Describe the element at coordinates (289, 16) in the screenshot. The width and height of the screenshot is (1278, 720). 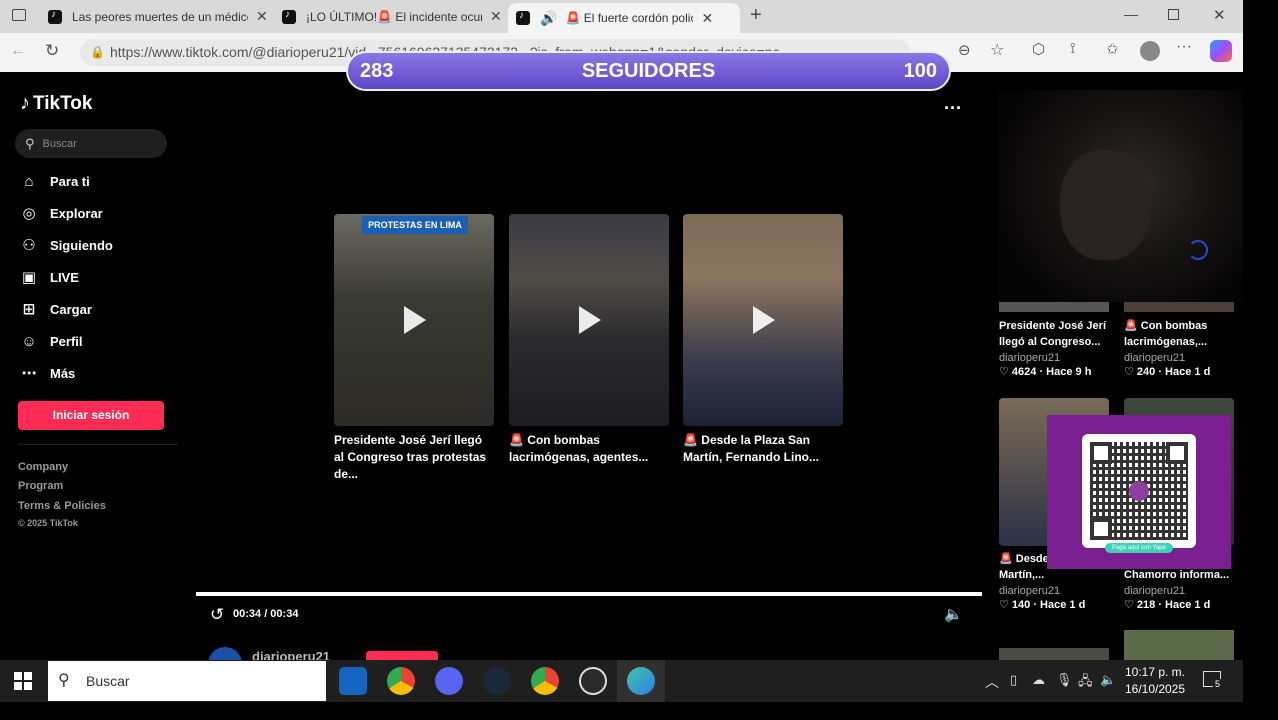
I see `tiktok-favicon-icon` at that location.